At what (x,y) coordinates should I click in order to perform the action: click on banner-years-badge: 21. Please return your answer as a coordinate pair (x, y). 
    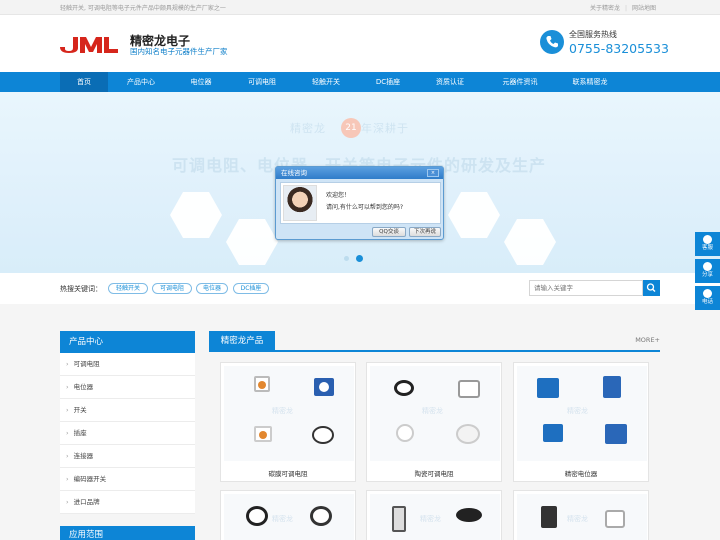
    Looking at the image, I should click on (351, 128).